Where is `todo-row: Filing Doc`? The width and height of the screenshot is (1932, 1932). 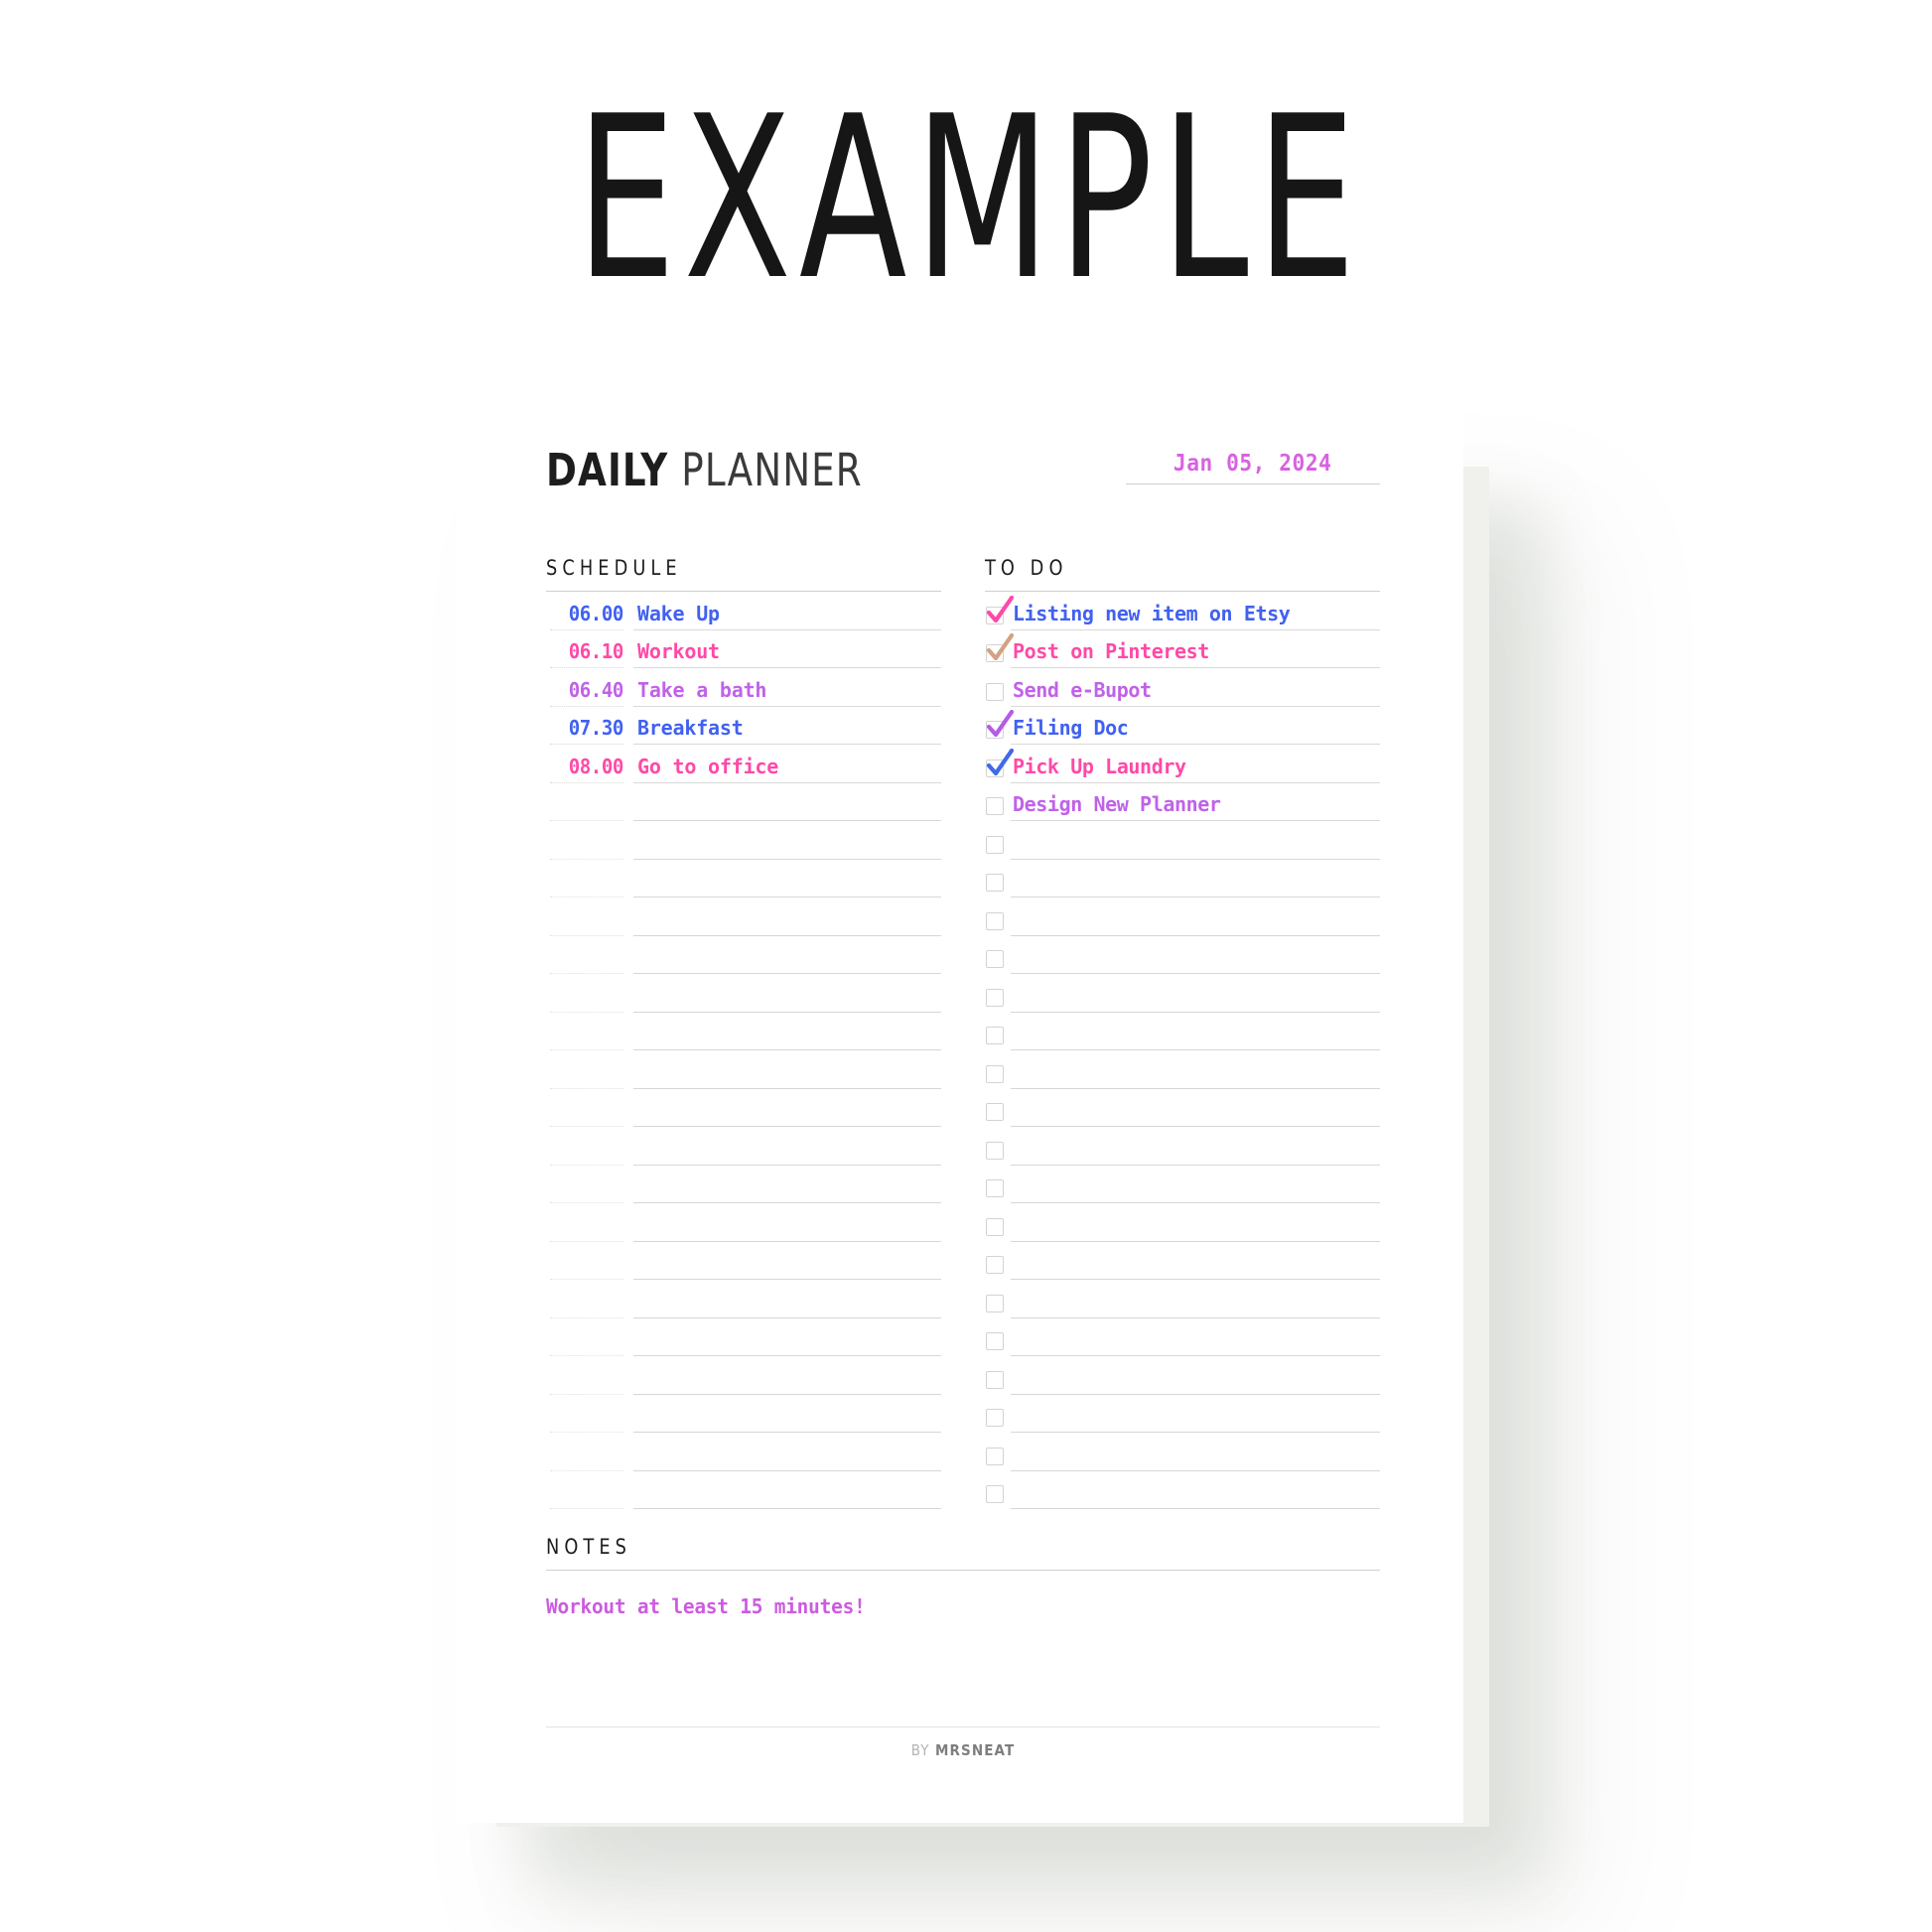 todo-row: Filing Doc is located at coordinates (1183, 726).